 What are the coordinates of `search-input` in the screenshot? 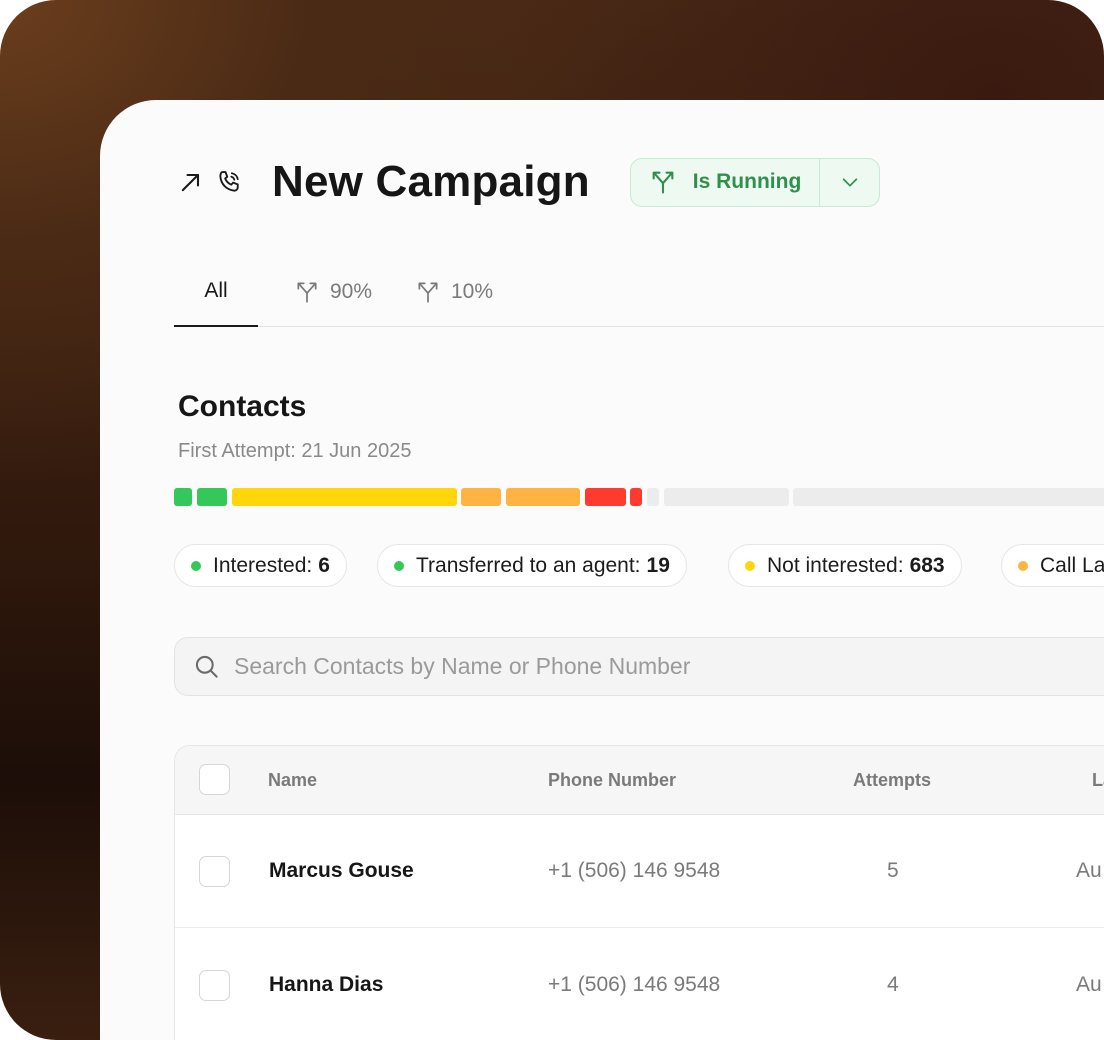 It's located at (584, 666).